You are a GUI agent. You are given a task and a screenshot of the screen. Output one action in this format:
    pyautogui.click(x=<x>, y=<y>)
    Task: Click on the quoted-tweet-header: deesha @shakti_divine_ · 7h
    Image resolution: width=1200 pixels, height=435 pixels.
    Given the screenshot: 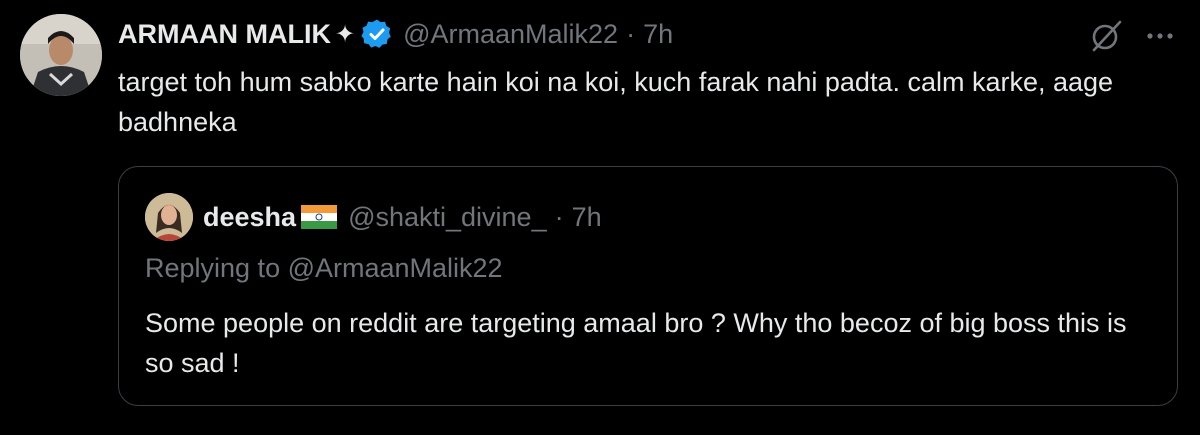 What is the action you would take?
    pyautogui.click(x=402, y=217)
    